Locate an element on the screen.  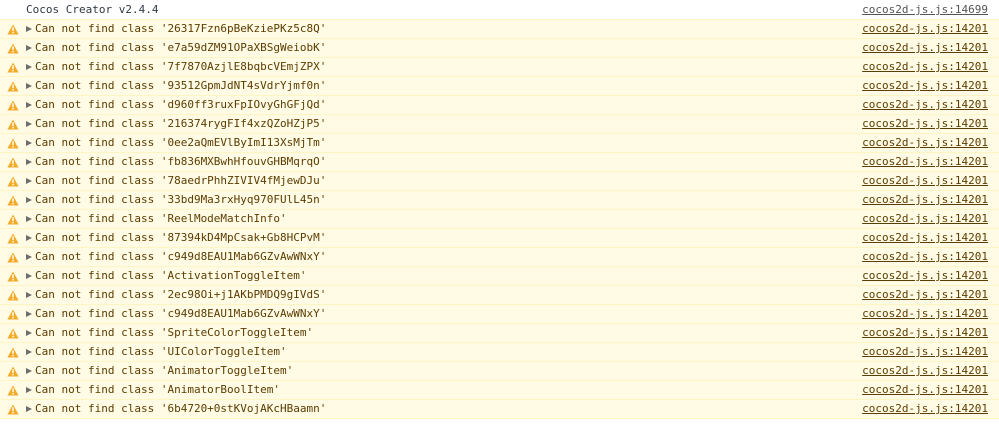
log-source-link: cocos2d-js.js:14699 is located at coordinates (925, 9).